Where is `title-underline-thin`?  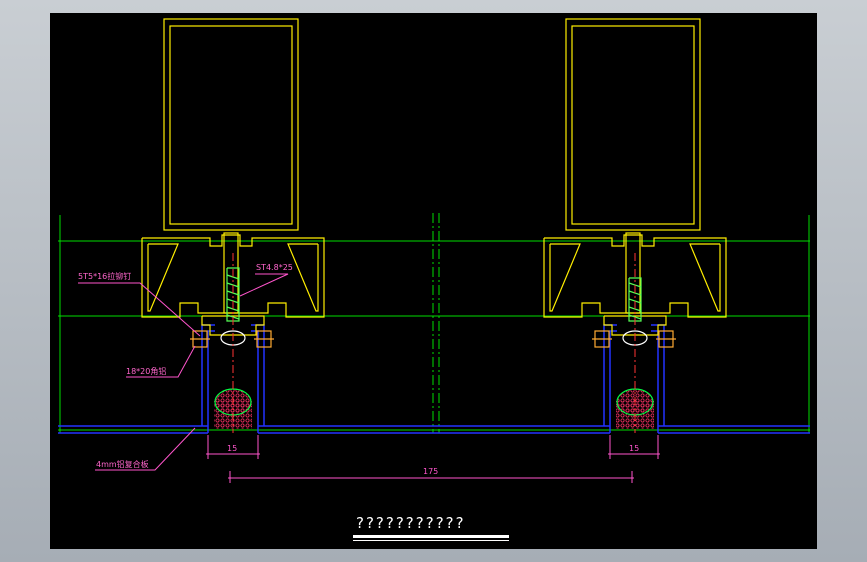 title-underline-thin is located at coordinates (431, 540).